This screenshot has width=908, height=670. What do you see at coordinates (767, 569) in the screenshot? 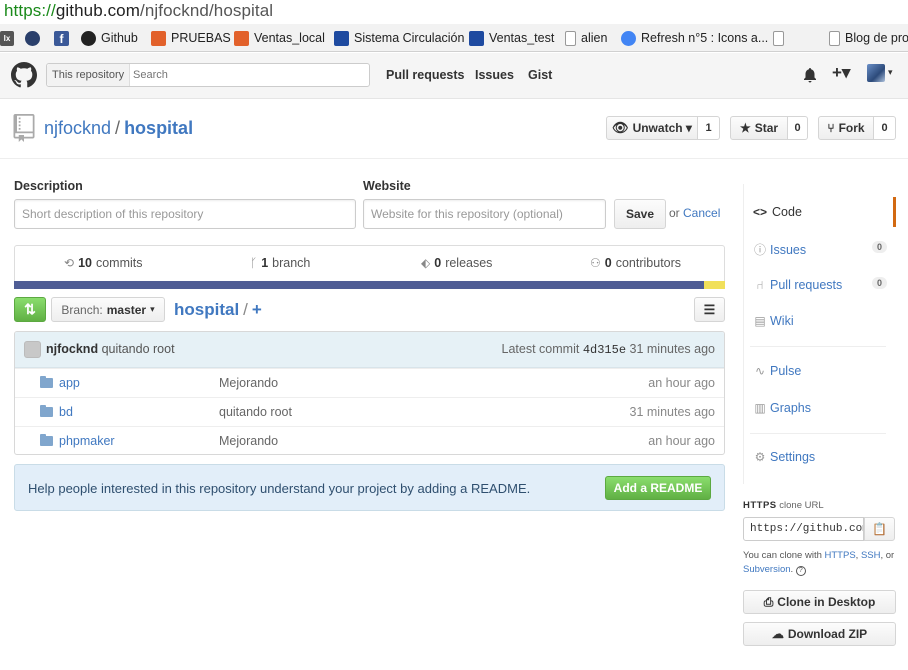
I see `clone-subversion-link: Subversion` at bounding box center [767, 569].